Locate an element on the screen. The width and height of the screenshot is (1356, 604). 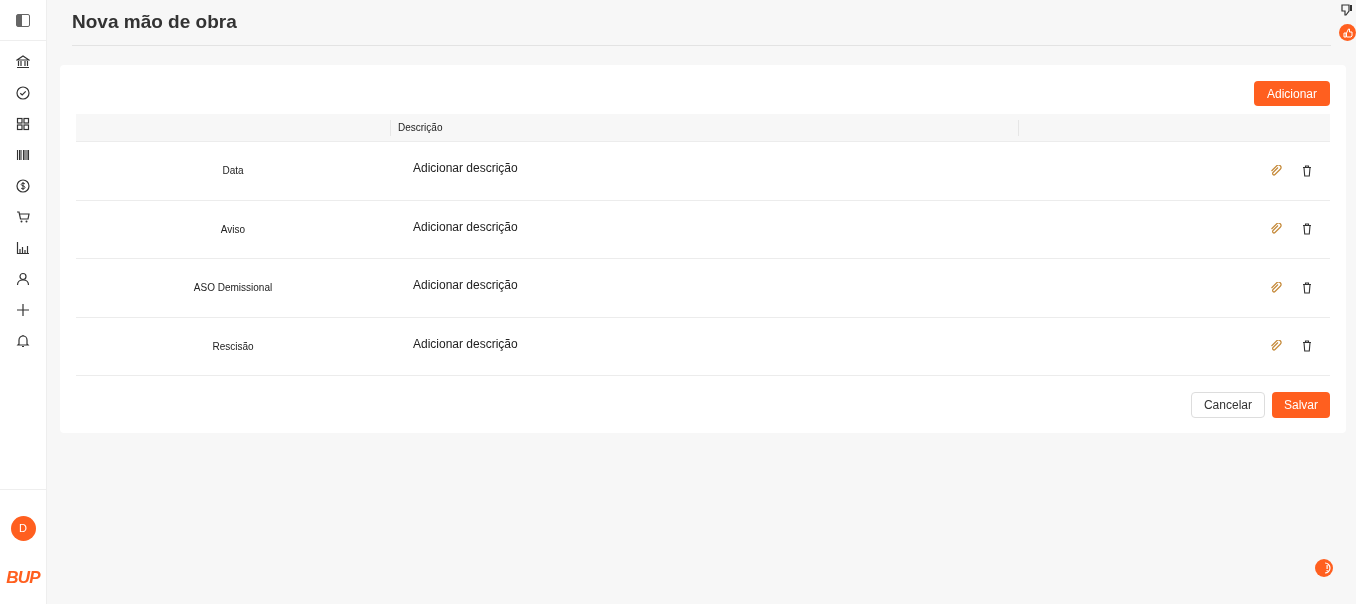
column-header: Descrição is located at coordinates (420, 128).